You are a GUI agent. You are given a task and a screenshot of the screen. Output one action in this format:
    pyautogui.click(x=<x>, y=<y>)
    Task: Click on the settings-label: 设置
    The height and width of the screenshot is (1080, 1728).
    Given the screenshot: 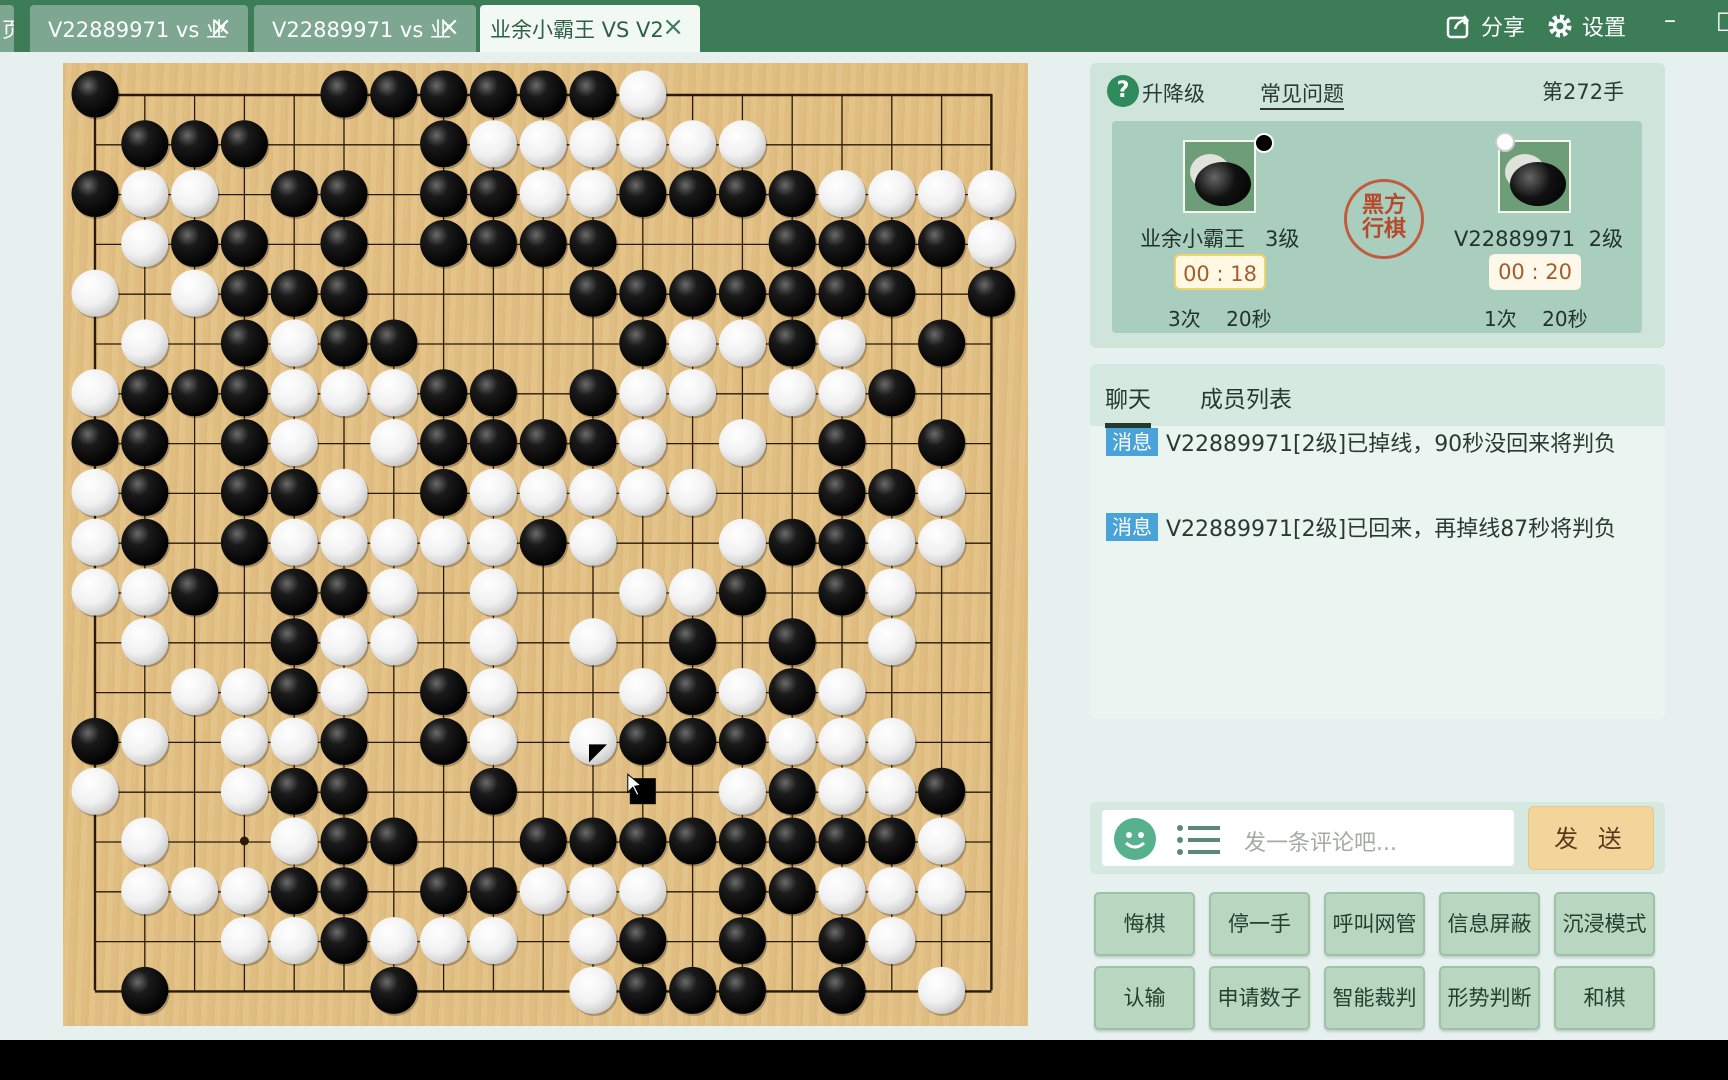 What is the action you would take?
    pyautogui.click(x=1604, y=28)
    